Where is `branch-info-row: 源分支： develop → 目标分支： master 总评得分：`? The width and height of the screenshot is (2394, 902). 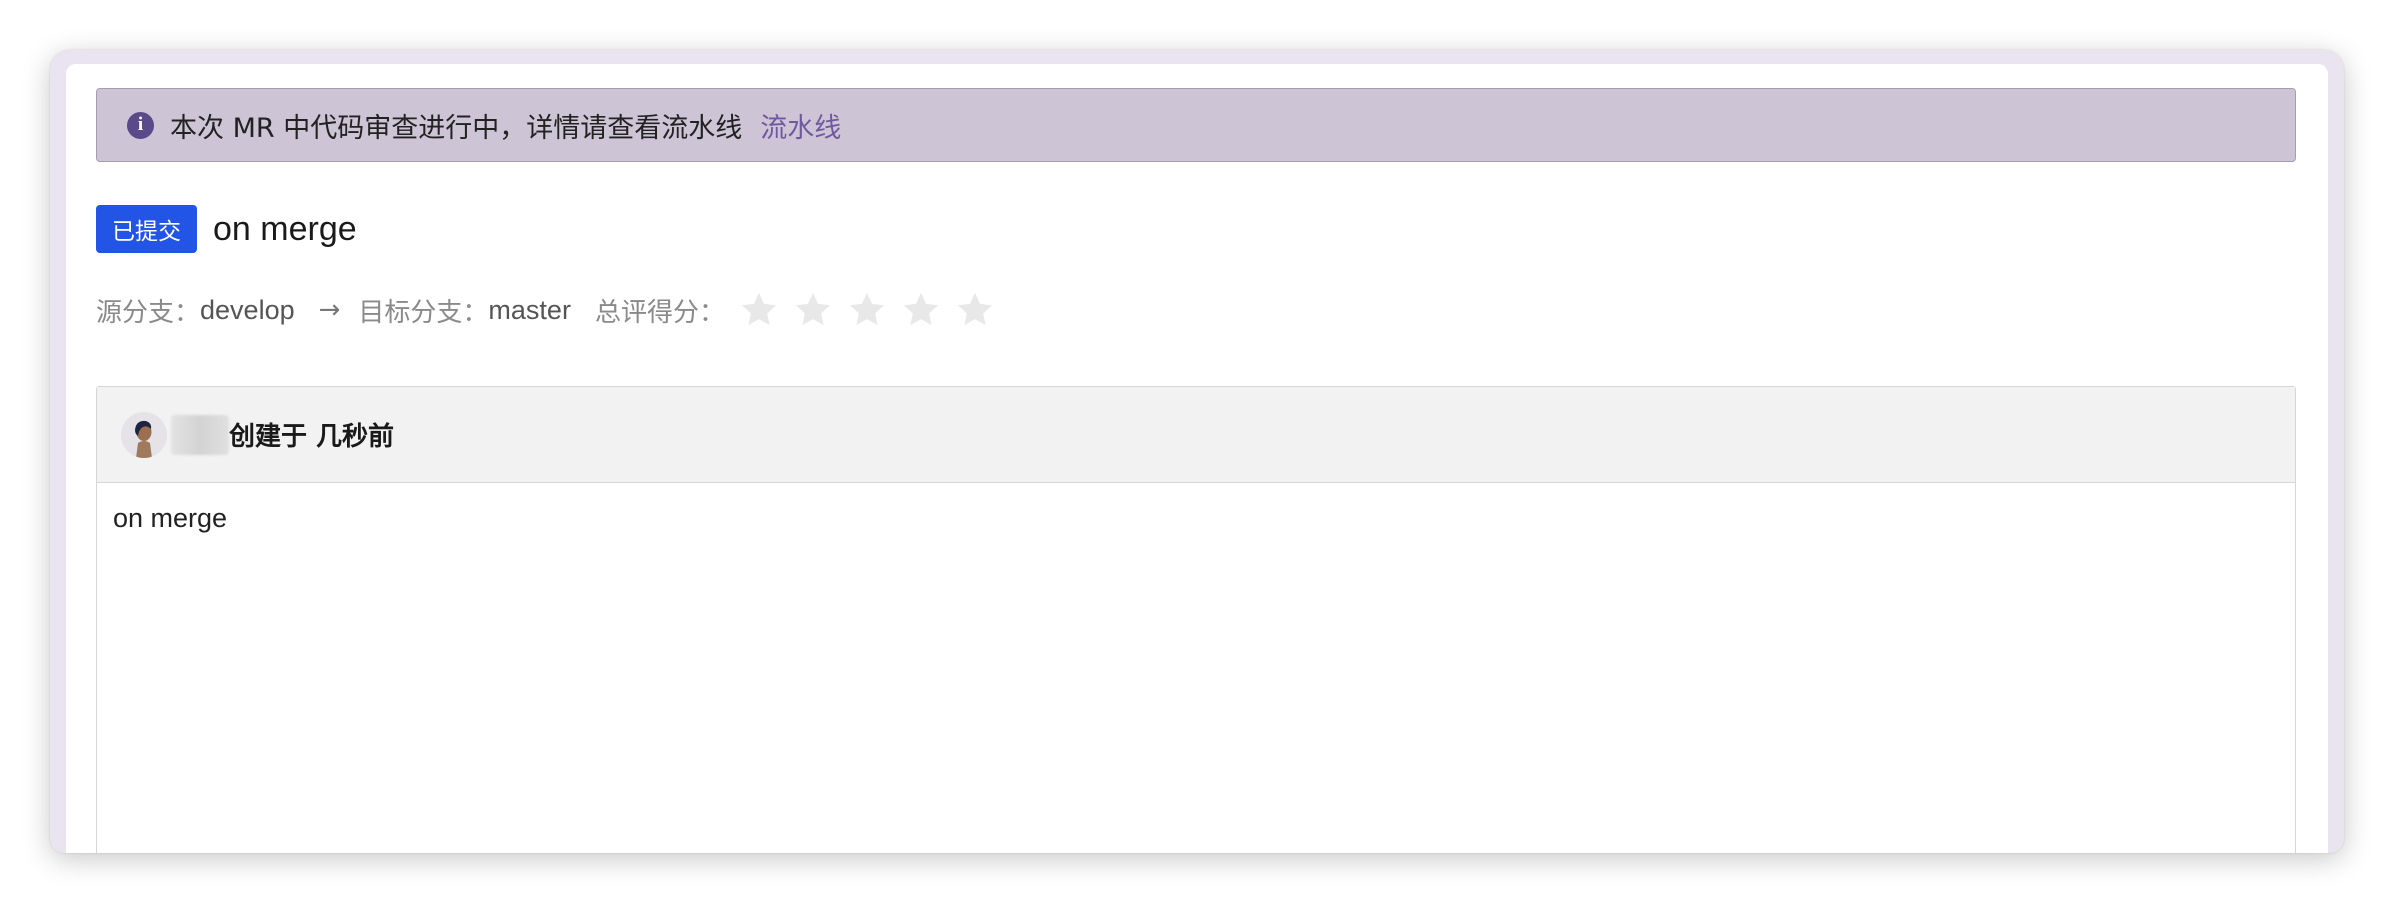 branch-info-row: 源分支： develop → 目标分支： master 总评得分： is located at coordinates (552, 310).